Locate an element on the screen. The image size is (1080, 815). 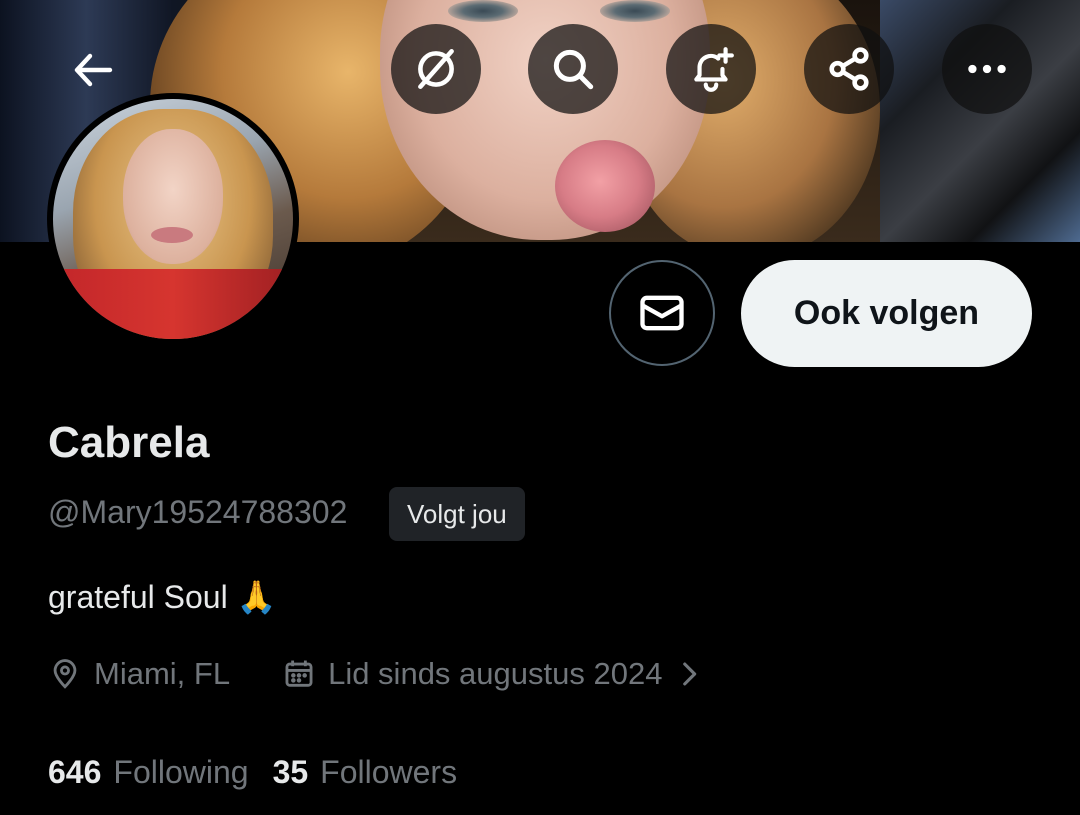
grok-button is located at coordinates (436, 69).